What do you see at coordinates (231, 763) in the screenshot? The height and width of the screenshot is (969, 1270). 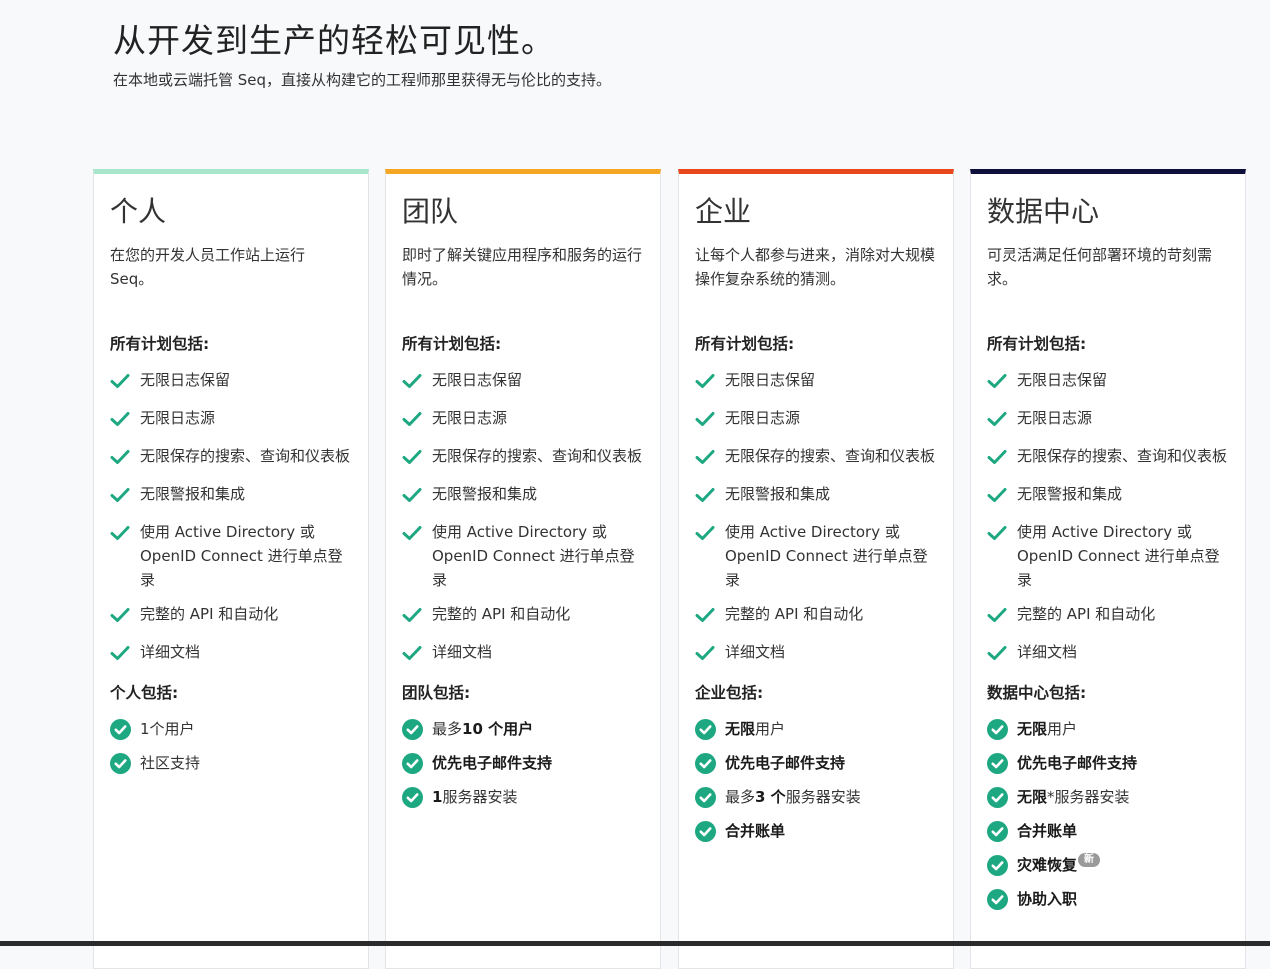 I see `include-item: 社区支持` at bounding box center [231, 763].